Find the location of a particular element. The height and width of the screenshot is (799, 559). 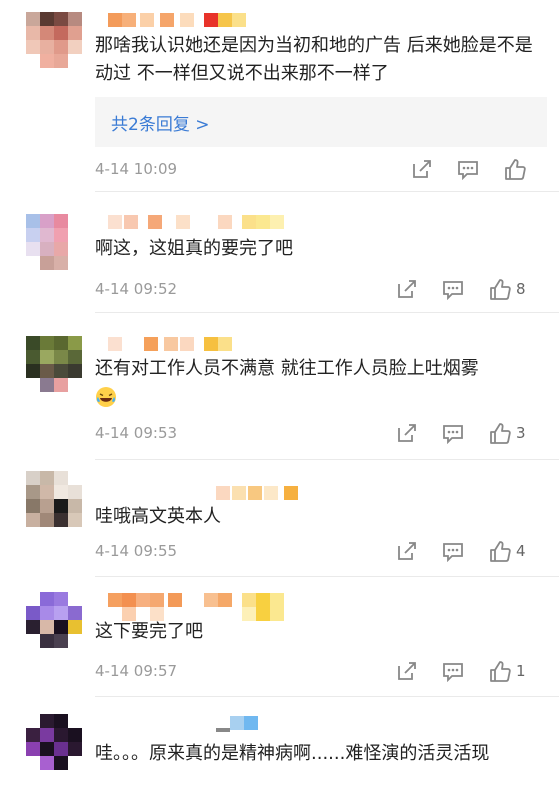

comment-actions: 4 is located at coordinates (468, 552).